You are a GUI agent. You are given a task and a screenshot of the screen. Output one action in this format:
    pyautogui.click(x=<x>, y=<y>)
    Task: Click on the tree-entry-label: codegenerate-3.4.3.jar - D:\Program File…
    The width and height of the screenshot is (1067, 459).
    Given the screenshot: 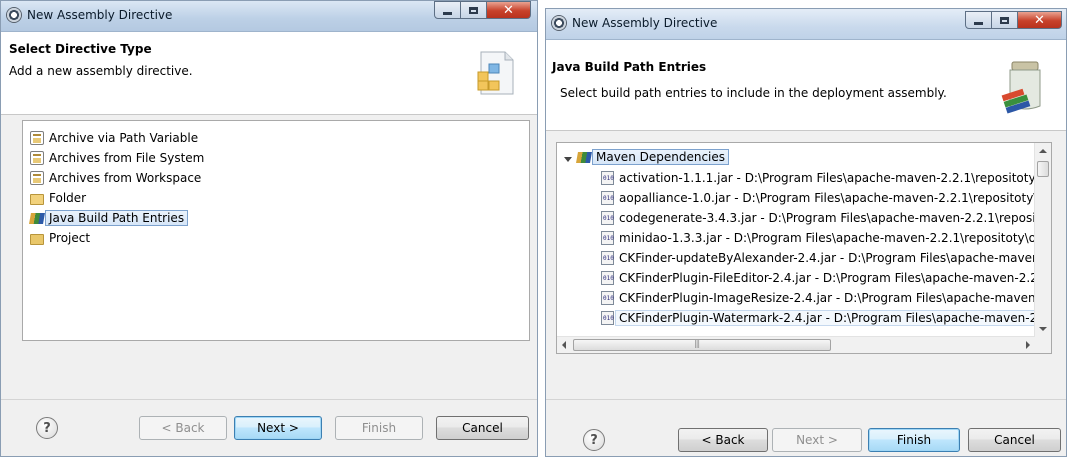 What is the action you would take?
    pyautogui.click(x=827, y=218)
    